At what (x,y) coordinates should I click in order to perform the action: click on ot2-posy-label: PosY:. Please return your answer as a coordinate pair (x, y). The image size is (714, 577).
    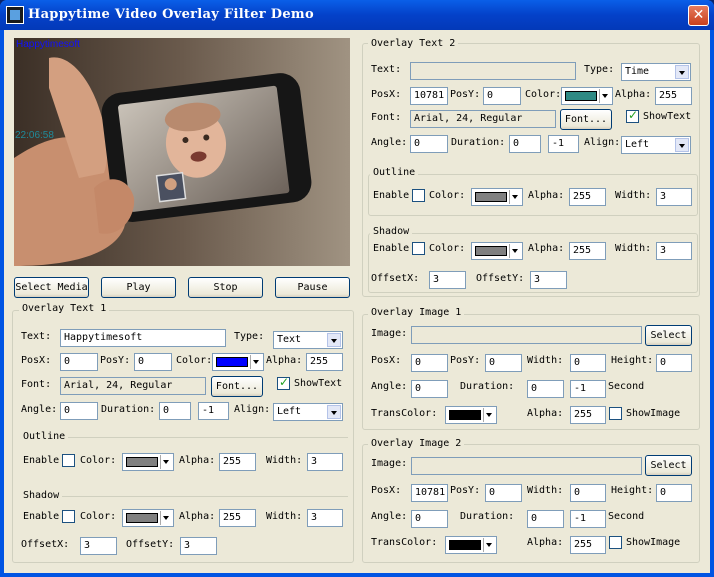
    Looking at the image, I should click on (465, 94).